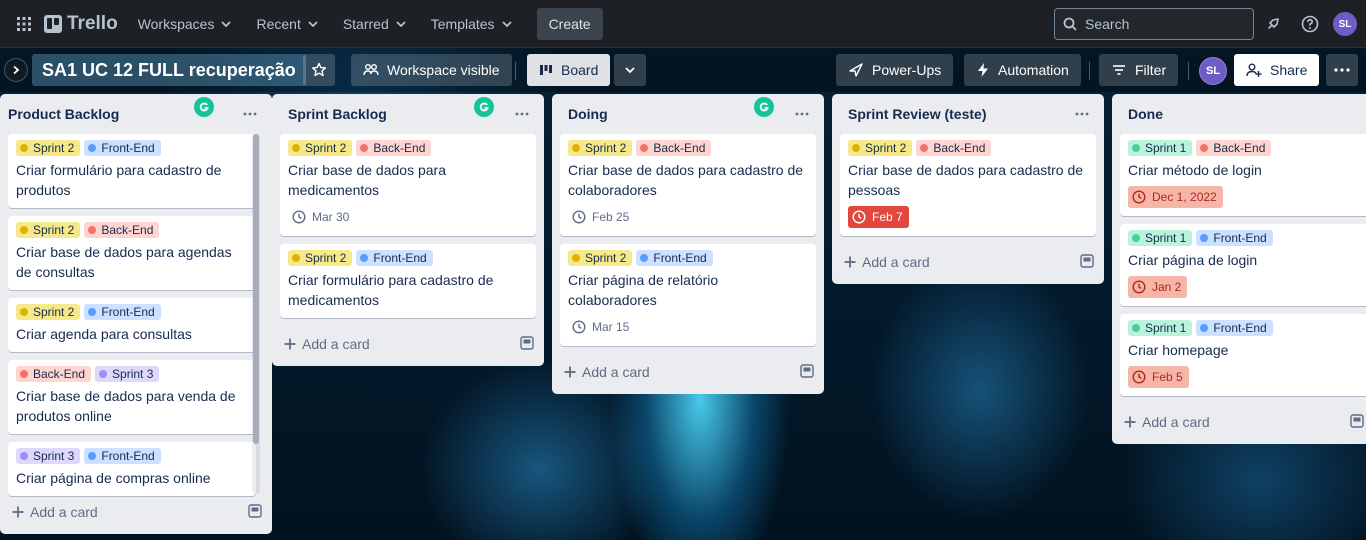 The width and height of the screenshot is (1366, 540). Describe the element at coordinates (1070, 24) in the screenshot. I see `search-icon` at that location.